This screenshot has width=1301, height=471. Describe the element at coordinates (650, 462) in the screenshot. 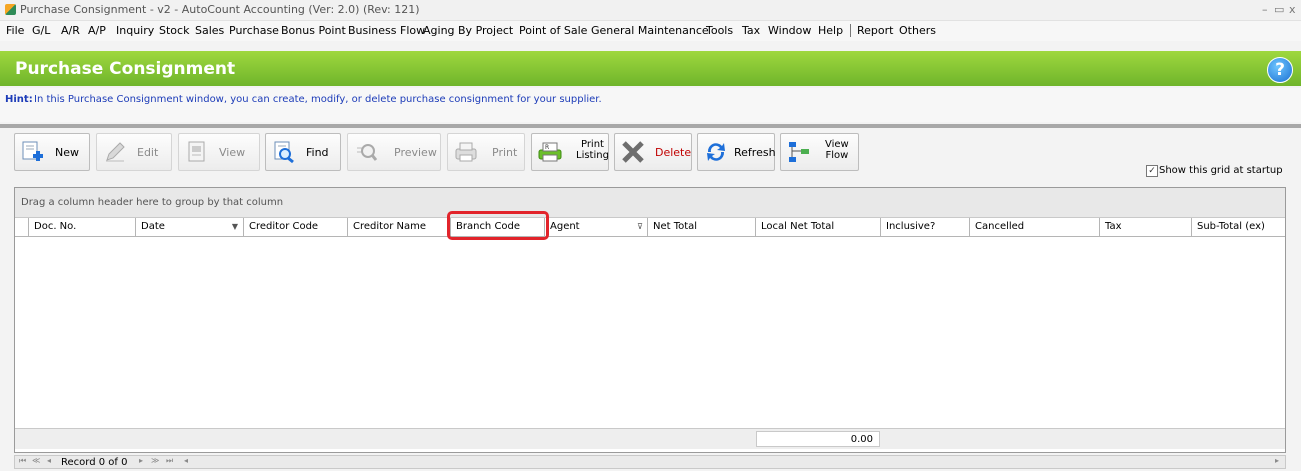

I see `record-navigator: ⏮ ≪ ◂ Record 0 of 0 ▸ ≫ ⏭ ◂ ▸` at that location.